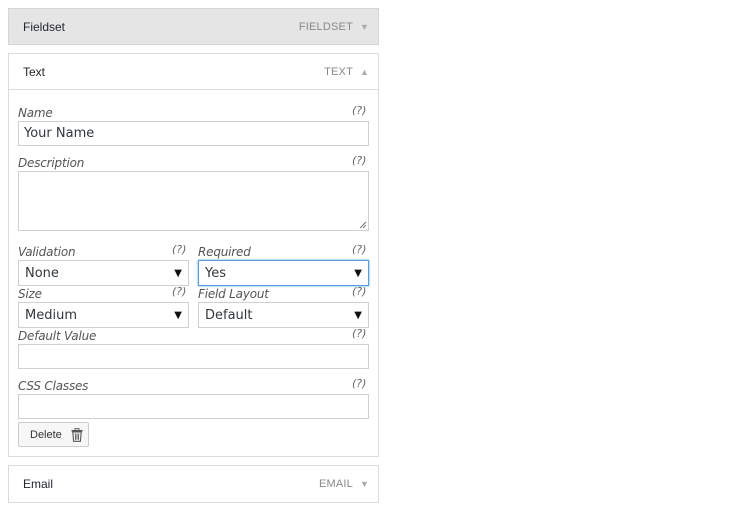  I want to click on default-value-input, so click(193, 356).